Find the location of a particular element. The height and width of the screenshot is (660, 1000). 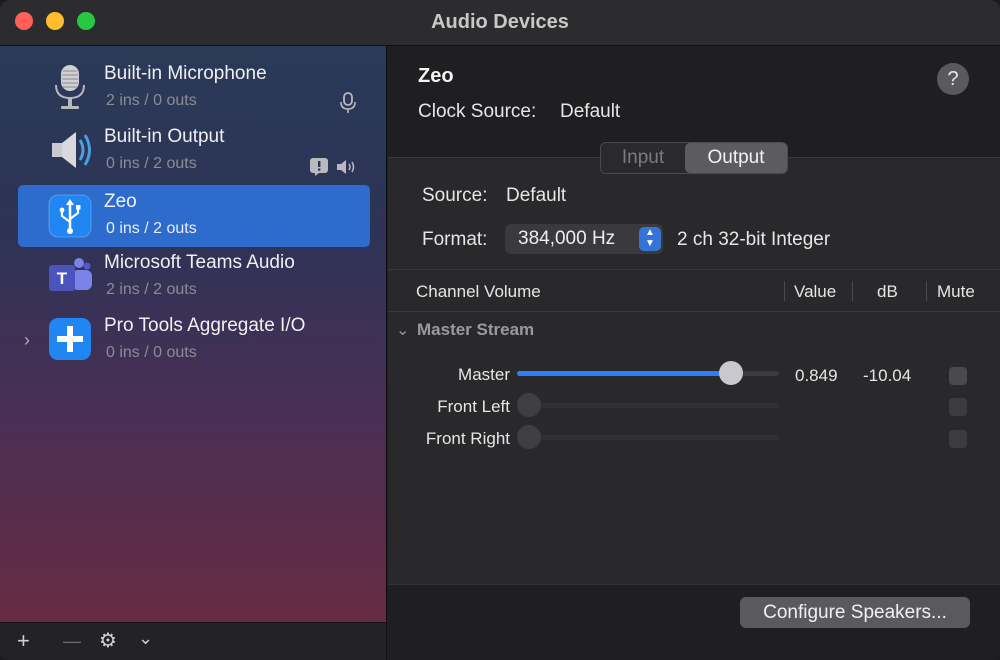

sidebar-toolbar: + — ⚙ ⌄ is located at coordinates (193, 641).